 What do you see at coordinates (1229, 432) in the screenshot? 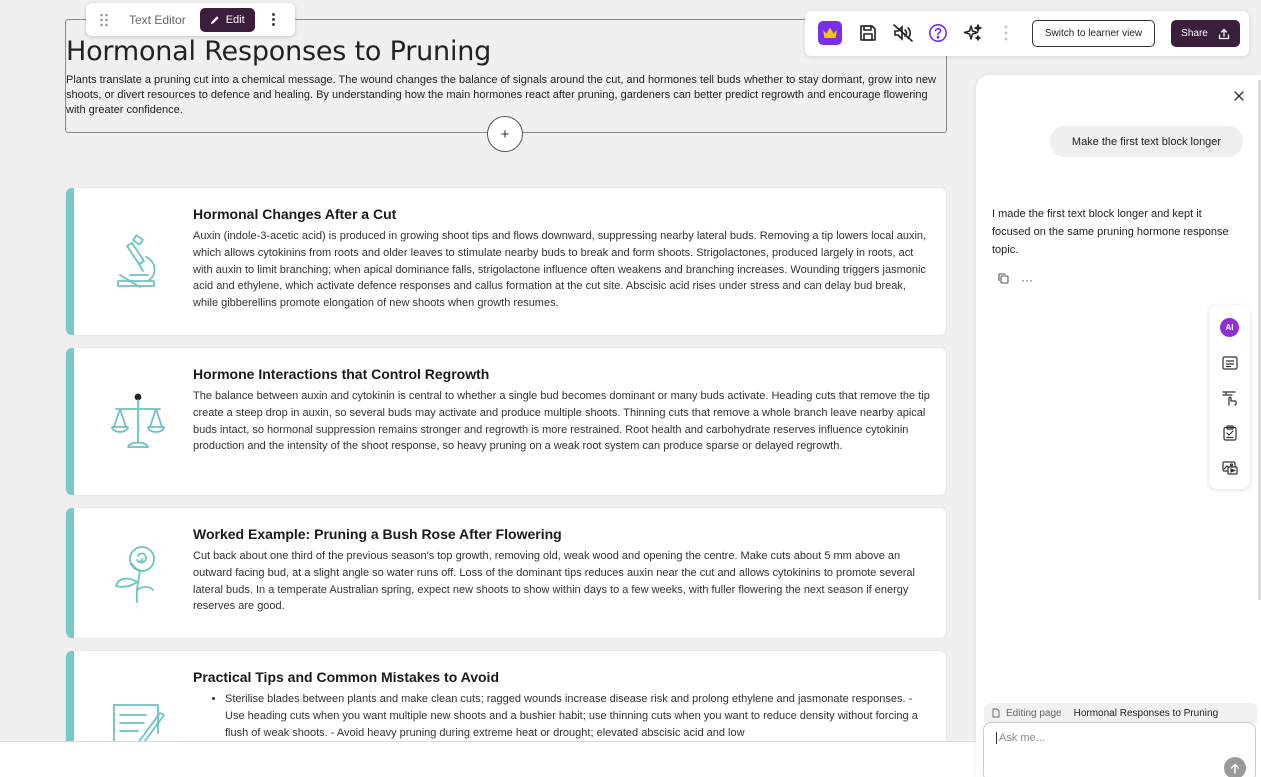
I see `clipboard-check-icon` at bounding box center [1229, 432].